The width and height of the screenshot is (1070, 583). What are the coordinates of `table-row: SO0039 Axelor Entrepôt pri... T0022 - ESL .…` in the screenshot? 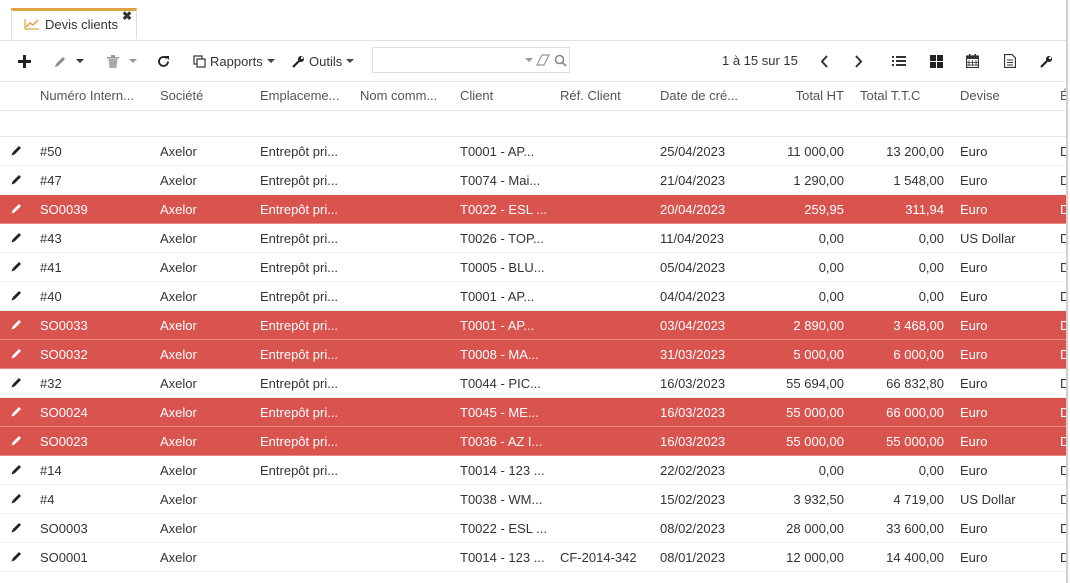 It's located at (533, 209).